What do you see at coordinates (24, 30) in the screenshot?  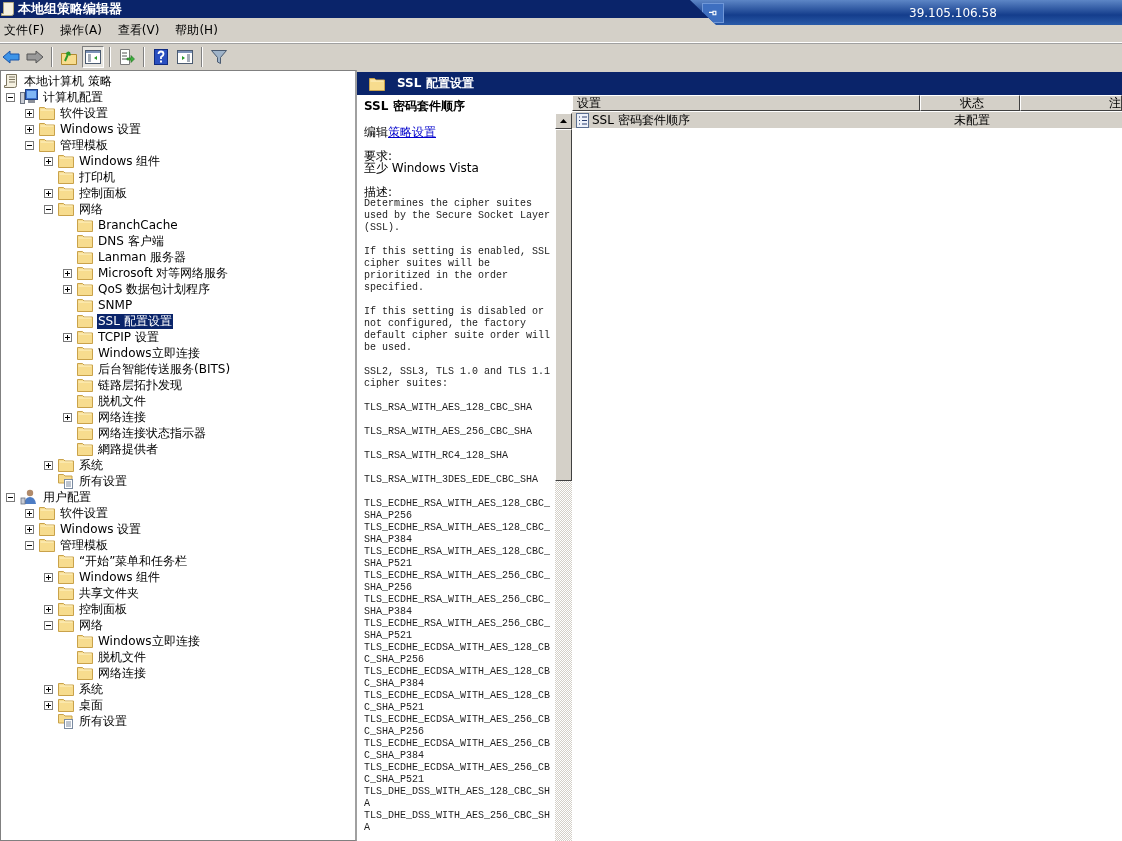 I see `menu-item: 文件(F)` at bounding box center [24, 30].